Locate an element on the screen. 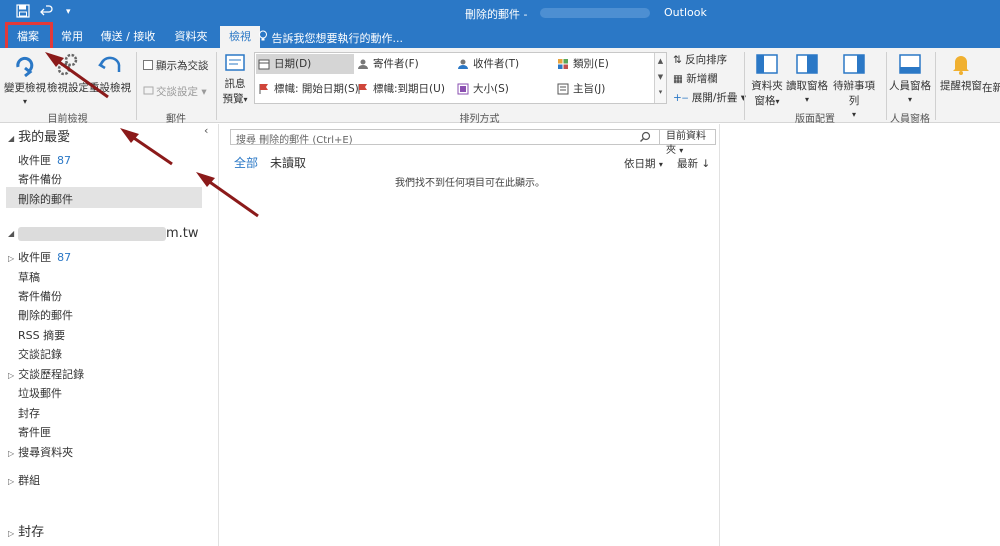 The image size is (1000, 546). folder-pane-button: 資料夾 窗格▾ is located at coordinates (767, 80).